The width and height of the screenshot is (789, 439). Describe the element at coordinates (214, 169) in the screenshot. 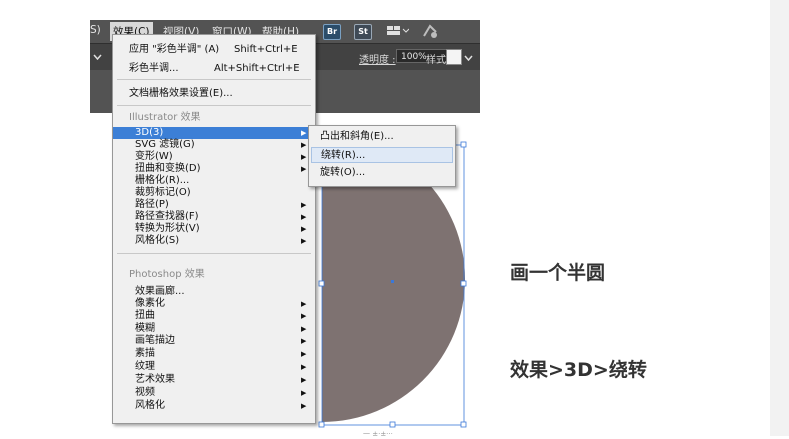

I see `menu-item-distort-transform: 扭曲和变换(D) ▶` at that location.